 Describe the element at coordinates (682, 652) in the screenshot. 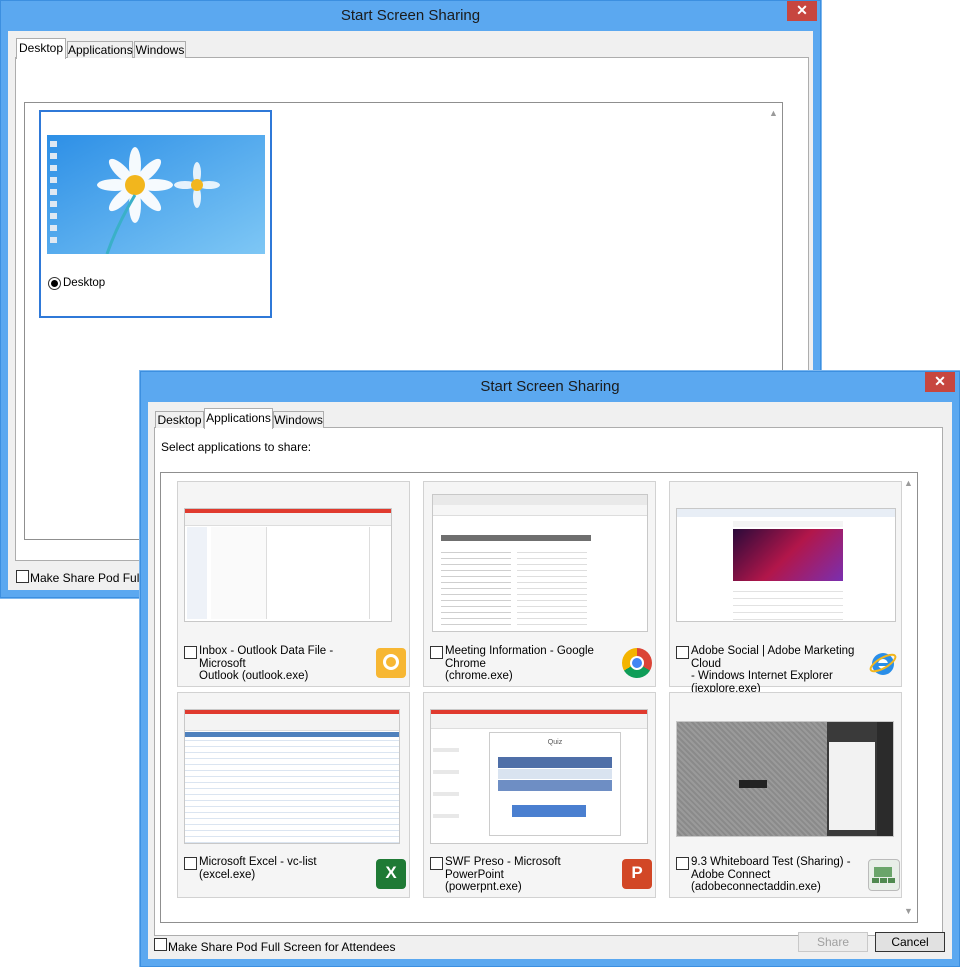

I see `app-checkbox-ie` at that location.